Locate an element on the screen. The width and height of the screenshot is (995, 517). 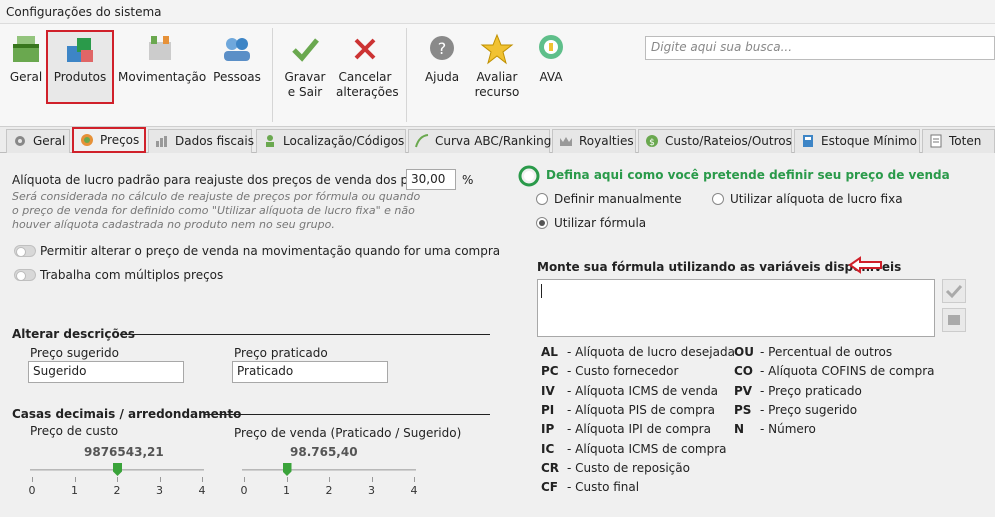
toggle-label: Trabalha com múltiplos preços is located at coordinates (132, 275).